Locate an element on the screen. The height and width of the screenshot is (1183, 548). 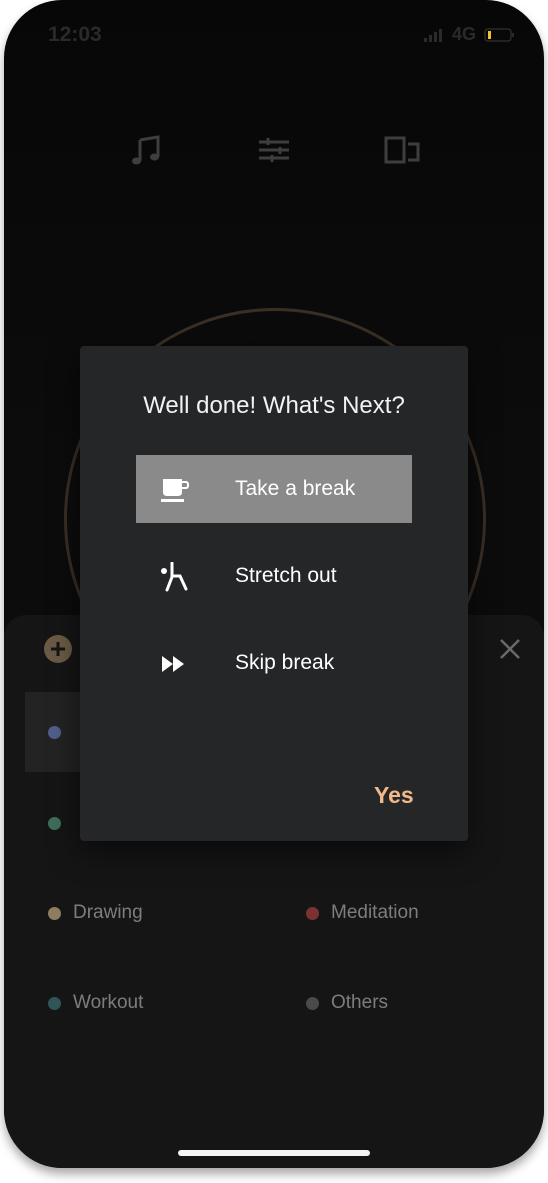
status-time: 12:03 is located at coordinates (75, 34).